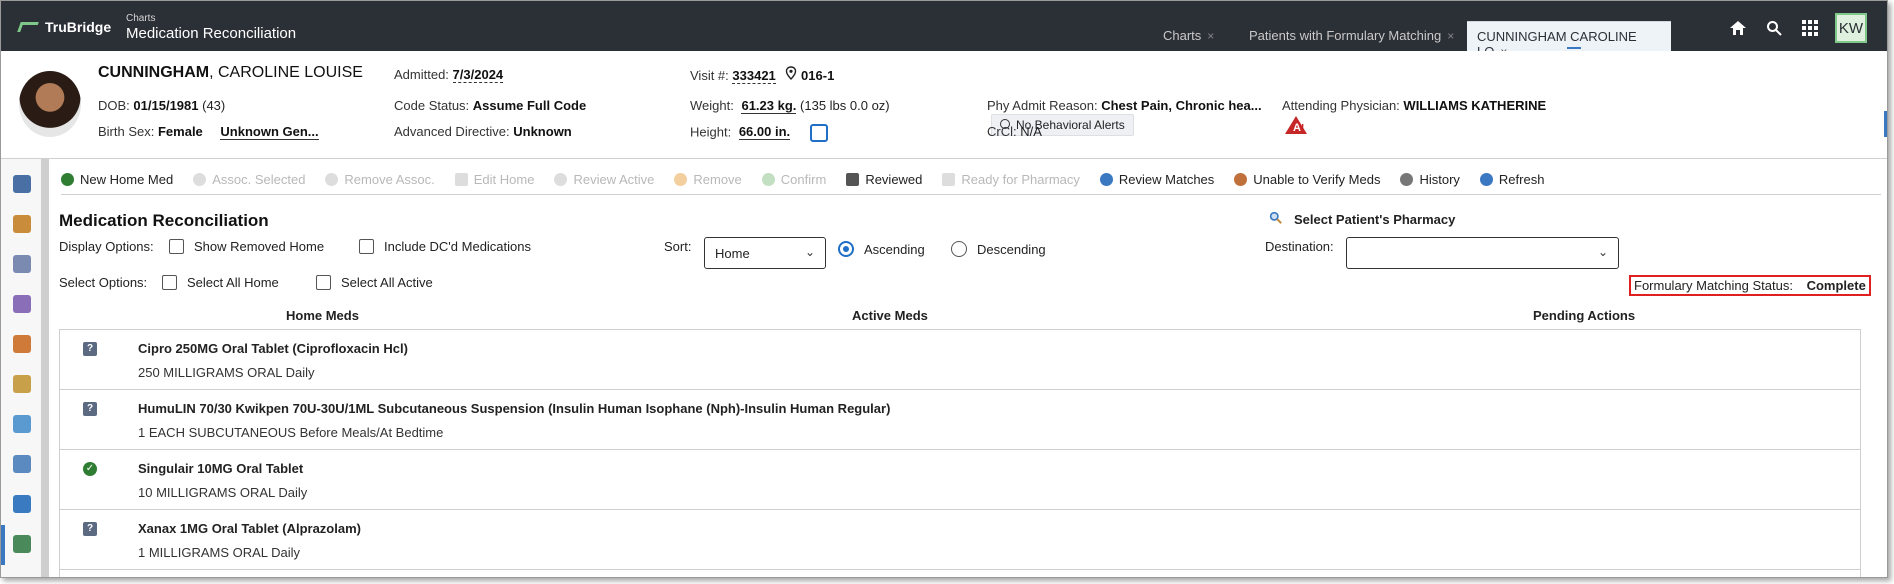 The width and height of the screenshot is (1894, 584). What do you see at coordinates (211, 18) in the screenshot?
I see `breadcrumb: Charts` at bounding box center [211, 18].